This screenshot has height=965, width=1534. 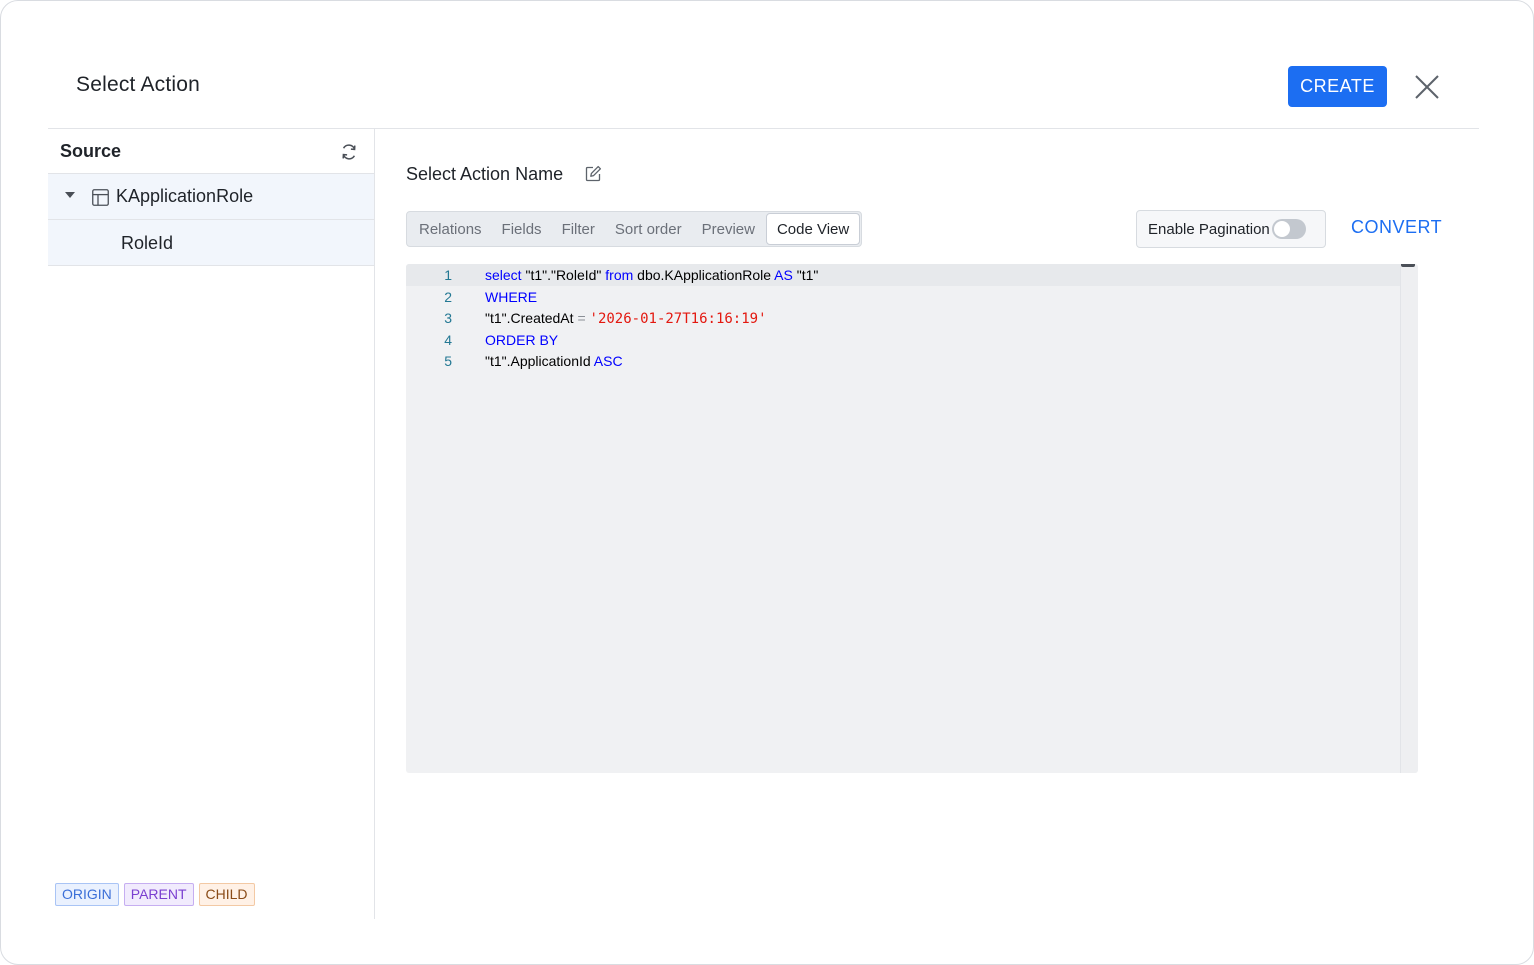 I want to click on tree-child-label: RoleId, so click(x=147, y=243).